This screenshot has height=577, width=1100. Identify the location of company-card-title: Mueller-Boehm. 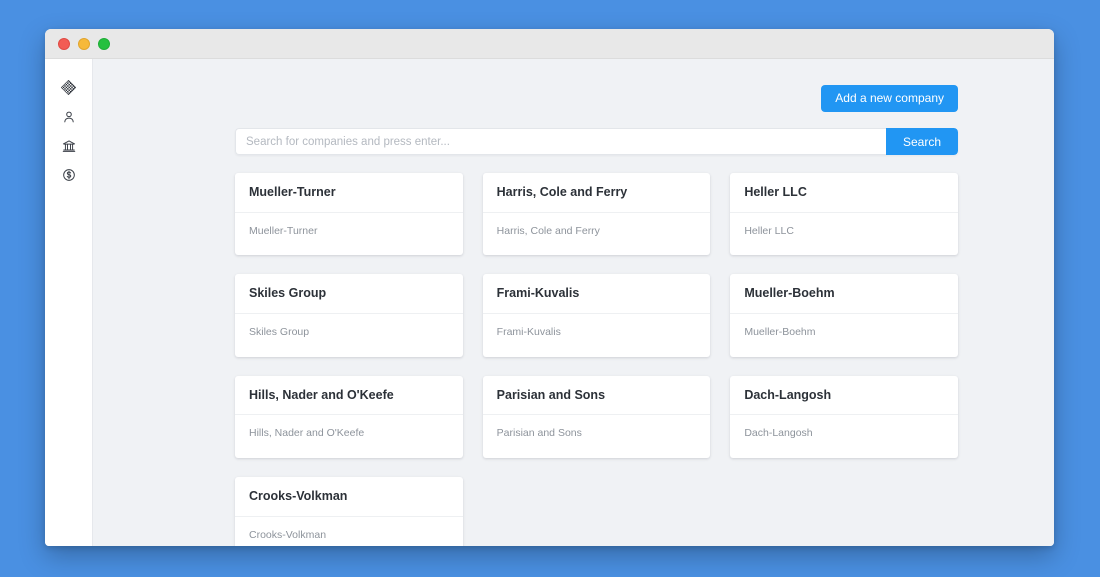
(844, 294).